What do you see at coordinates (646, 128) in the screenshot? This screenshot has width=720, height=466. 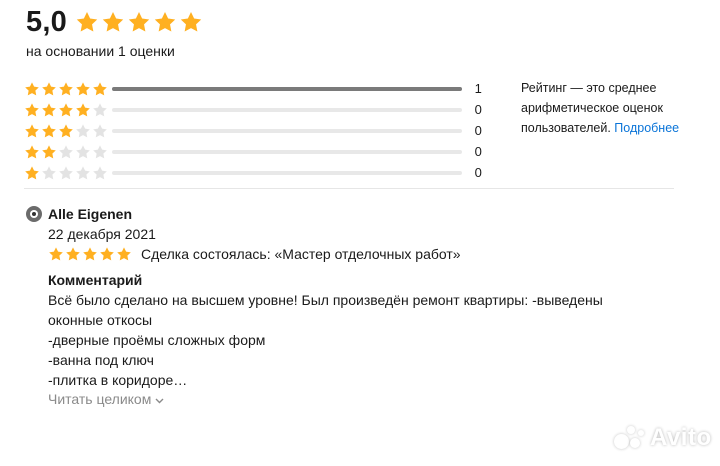 I see `more-details-link: Подробнее` at bounding box center [646, 128].